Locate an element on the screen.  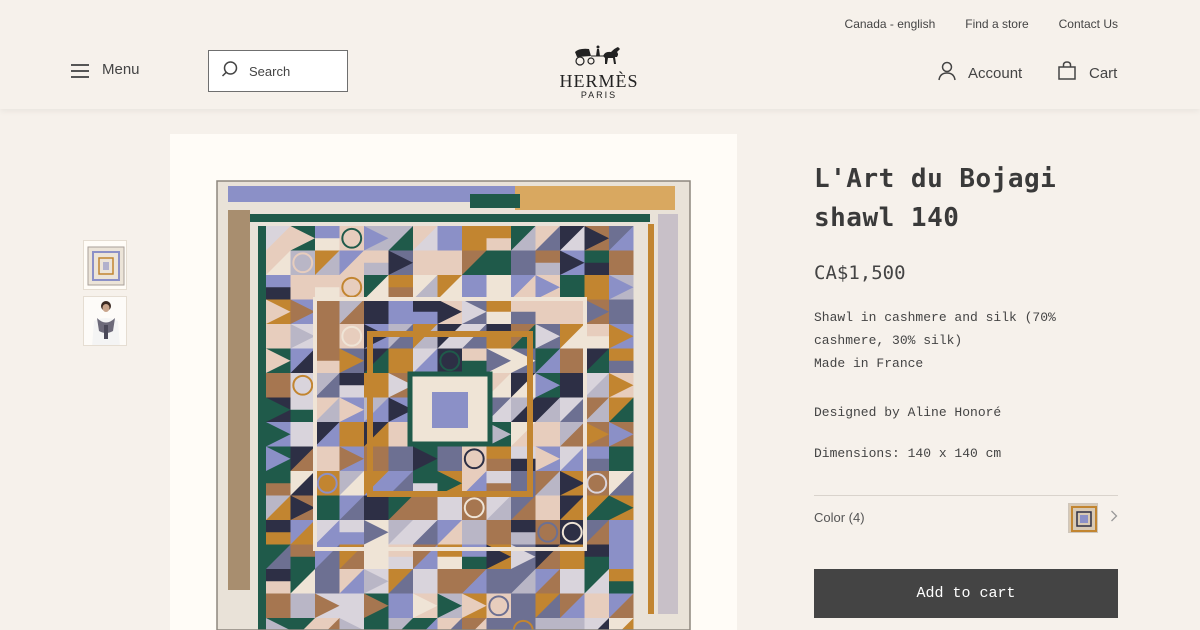
account-button: Account is located at coordinates (980, 73).